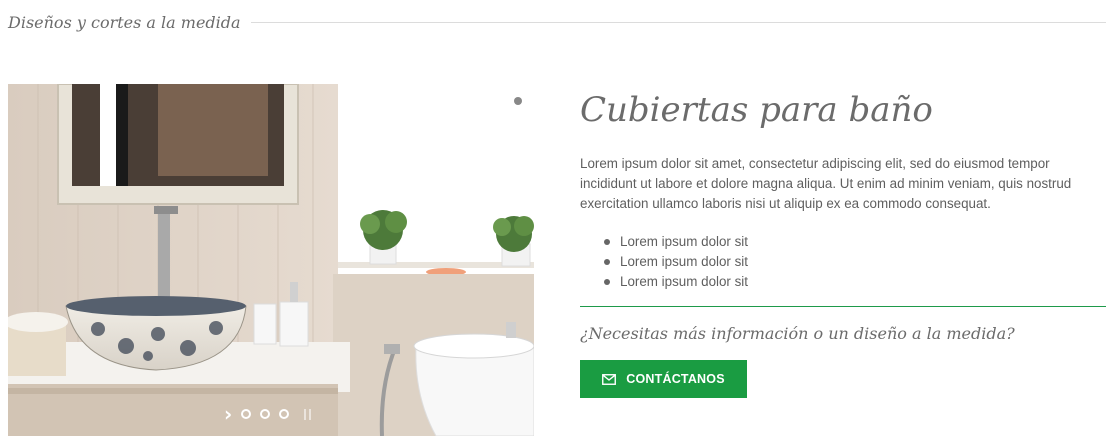 This screenshot has width=1106, height=448. I want to click on slider-controls: ›, so click(268, 414).